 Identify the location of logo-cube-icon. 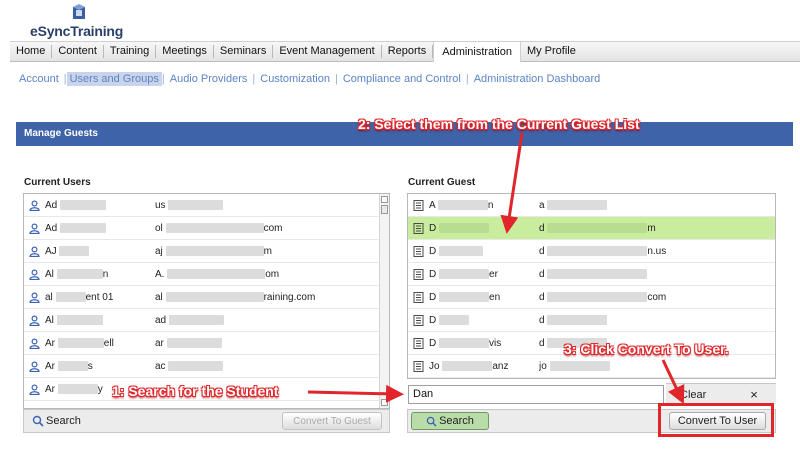
(79, 11).